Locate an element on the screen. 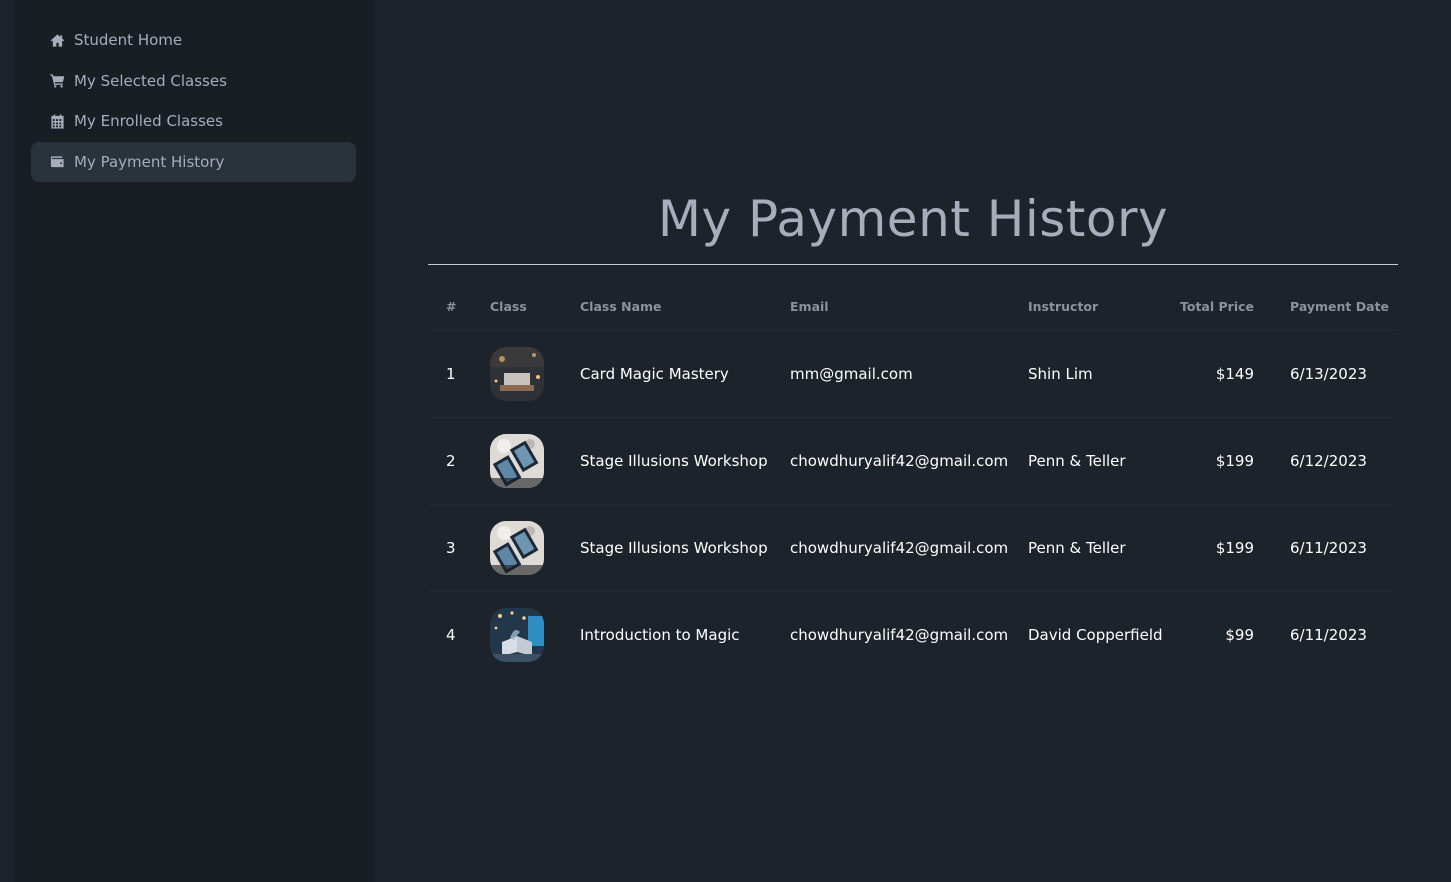 This screenshot has width=1451, height=882. total-price: $149 is located at coordinates (1221, 374).